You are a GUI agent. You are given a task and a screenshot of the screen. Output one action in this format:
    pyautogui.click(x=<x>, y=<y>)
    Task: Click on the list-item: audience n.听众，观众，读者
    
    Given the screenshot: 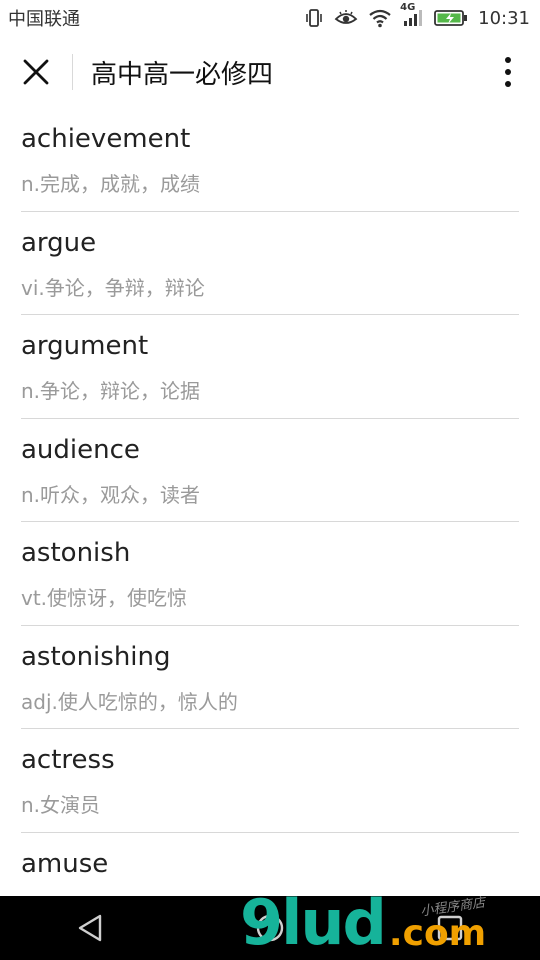 What is the action you would take?
    pyautogui.click(x=270, y=470)
    